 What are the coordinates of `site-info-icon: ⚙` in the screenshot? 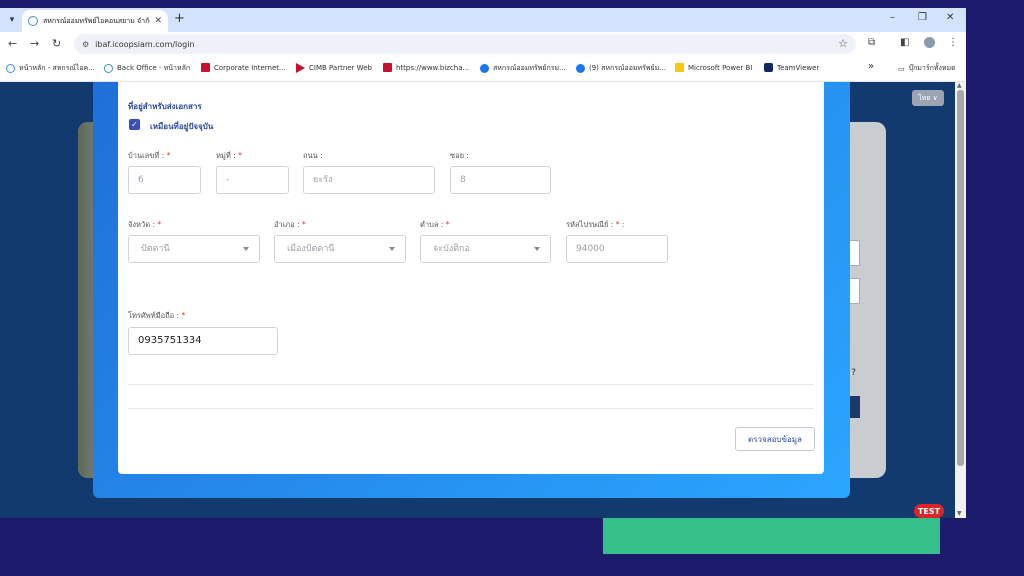 It's located at (85, 44).